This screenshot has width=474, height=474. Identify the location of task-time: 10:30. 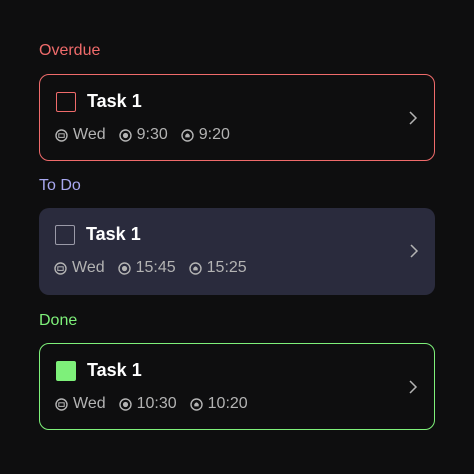
(156, 403).